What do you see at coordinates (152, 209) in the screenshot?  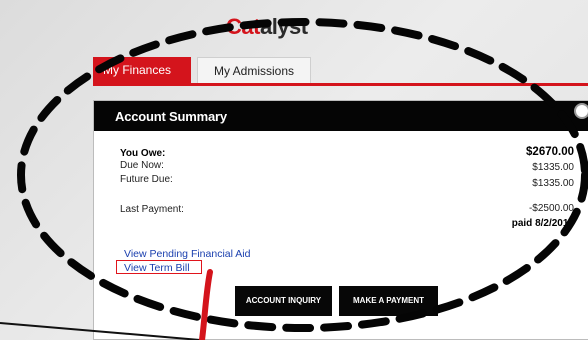 I see `last-payment-label: Last Payment:` at bounding box center [152, 209].